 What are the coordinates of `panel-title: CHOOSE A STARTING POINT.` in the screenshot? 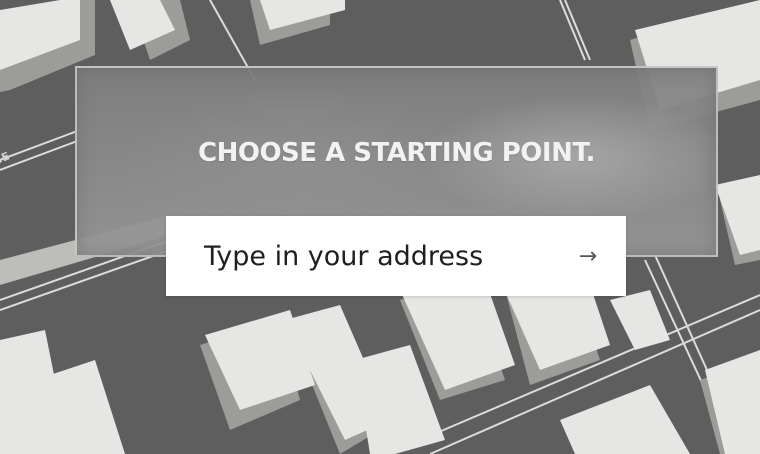 It's located at (397, 153).